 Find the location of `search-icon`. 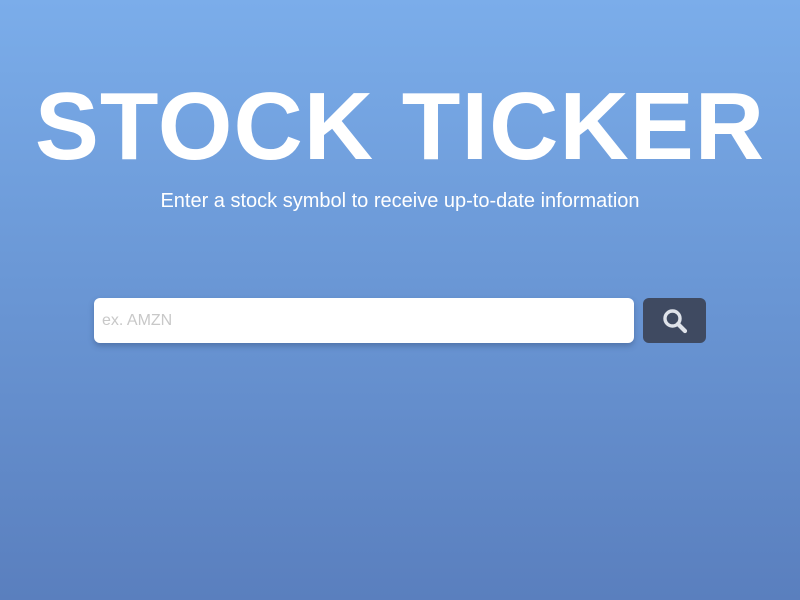

search-icon is located at coordinates (675, 321).